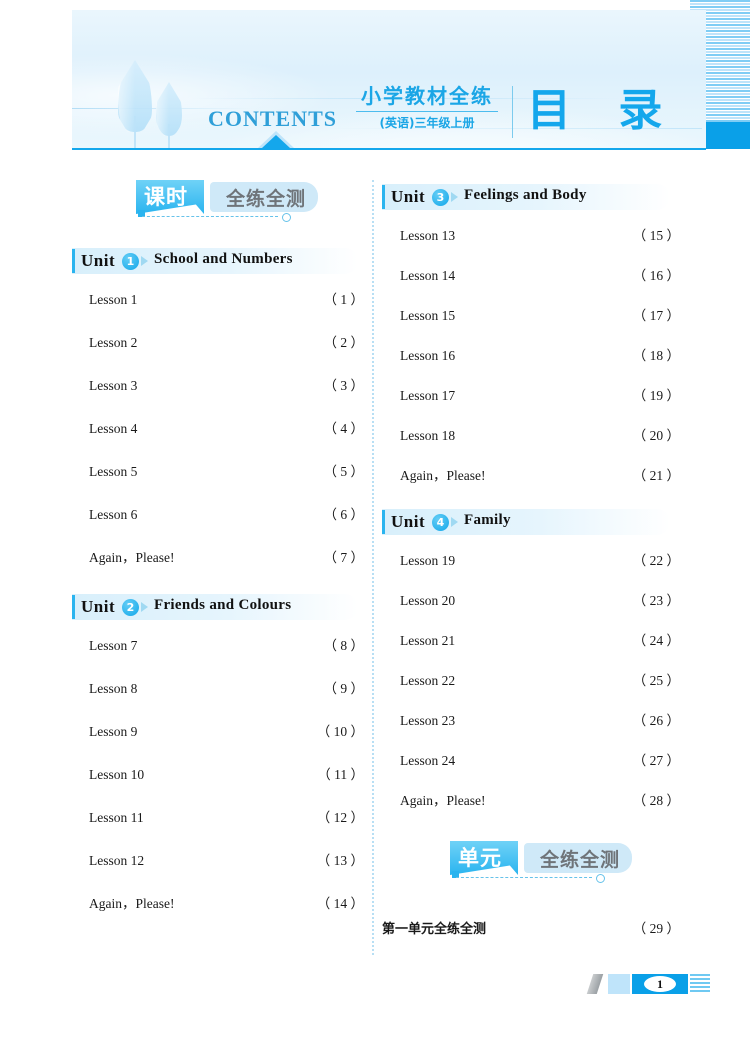 The width and height of the screenshot is (750, 1044). What do you see at coordinates (540, 395) in the screenshot?
I see `toc-entry: Lesson 17 （ 19 ）` at bounding box center [540, 395].